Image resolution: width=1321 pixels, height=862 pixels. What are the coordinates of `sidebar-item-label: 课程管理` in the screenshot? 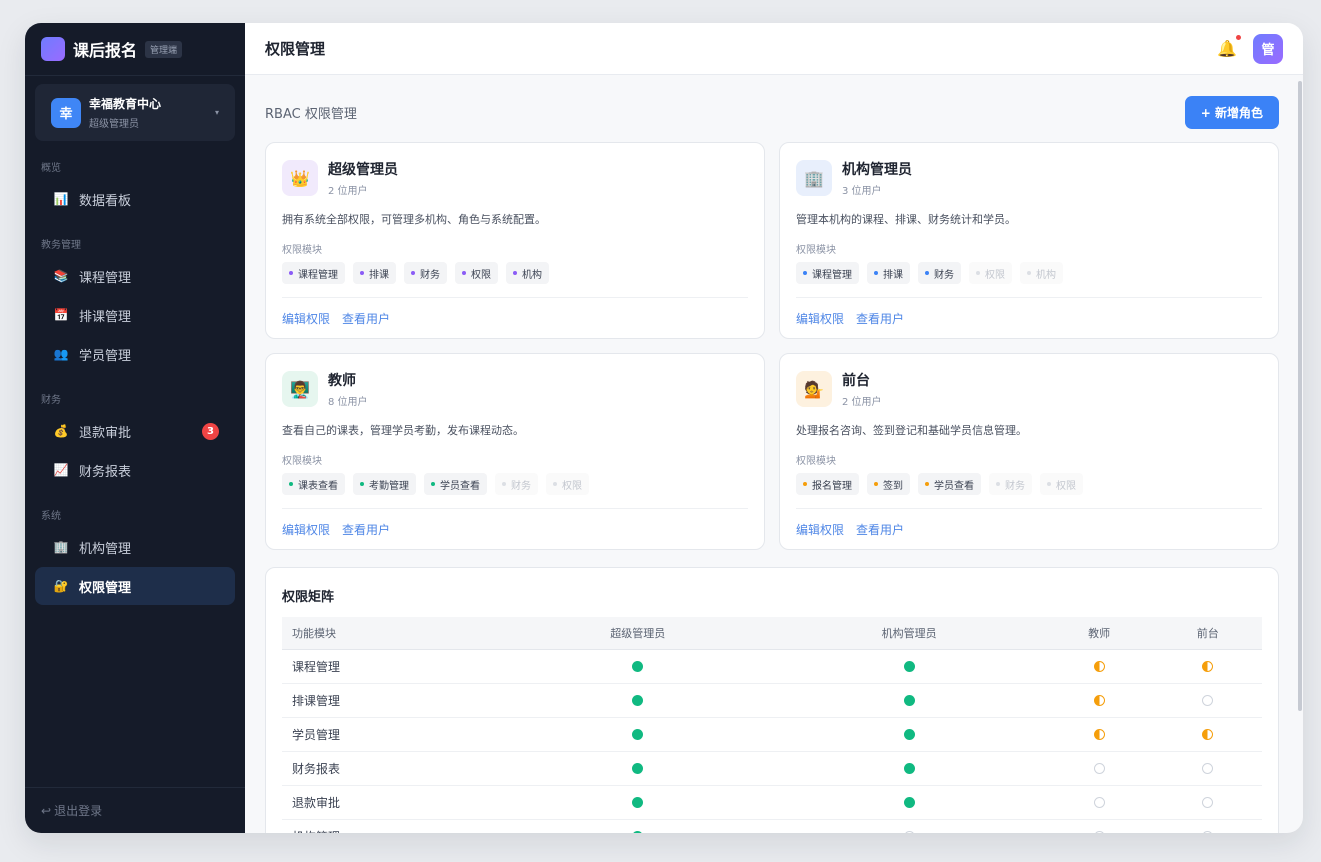 It's located at (105, 278).